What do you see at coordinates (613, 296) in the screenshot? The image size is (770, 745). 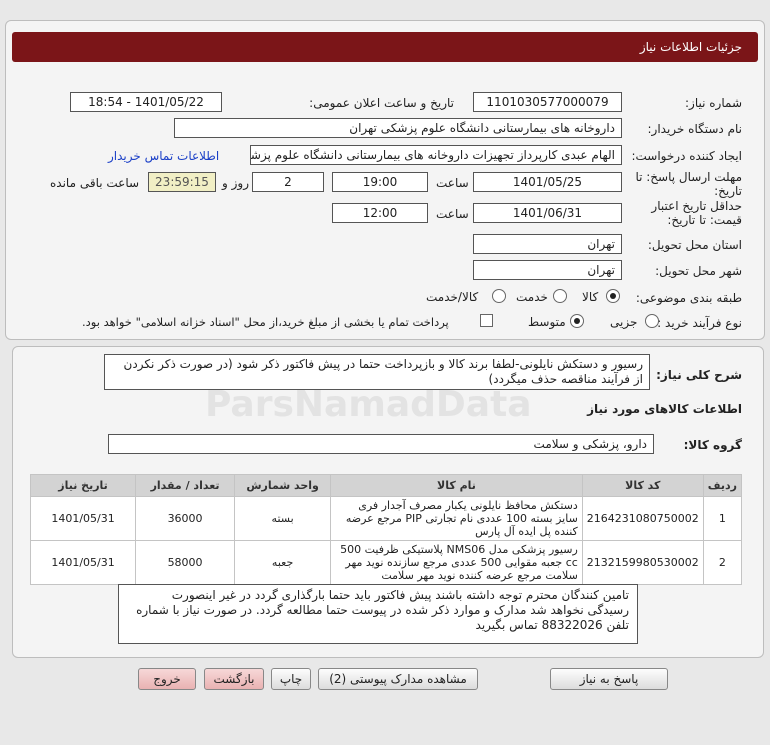 I see `category-radio-goods` at bounding box center [613, 296].